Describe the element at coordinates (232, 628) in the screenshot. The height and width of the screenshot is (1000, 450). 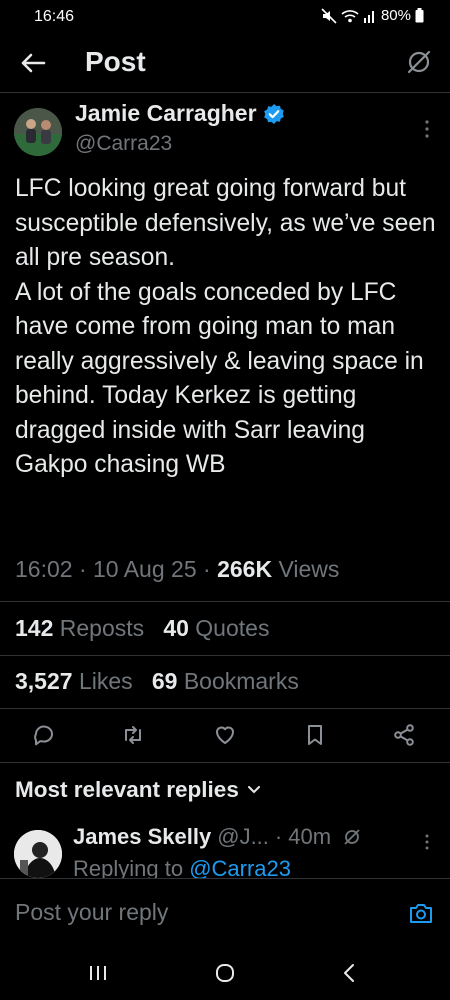
I see `quotes-label: Quotes` at that location.